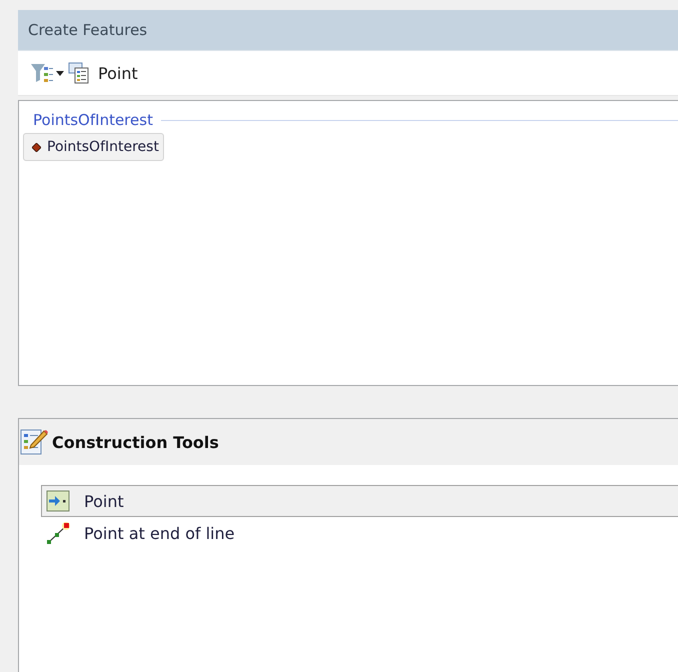 The width and height of the screenshot is (678, 672). I want to click on tool-item: Point, so click(359, 501).